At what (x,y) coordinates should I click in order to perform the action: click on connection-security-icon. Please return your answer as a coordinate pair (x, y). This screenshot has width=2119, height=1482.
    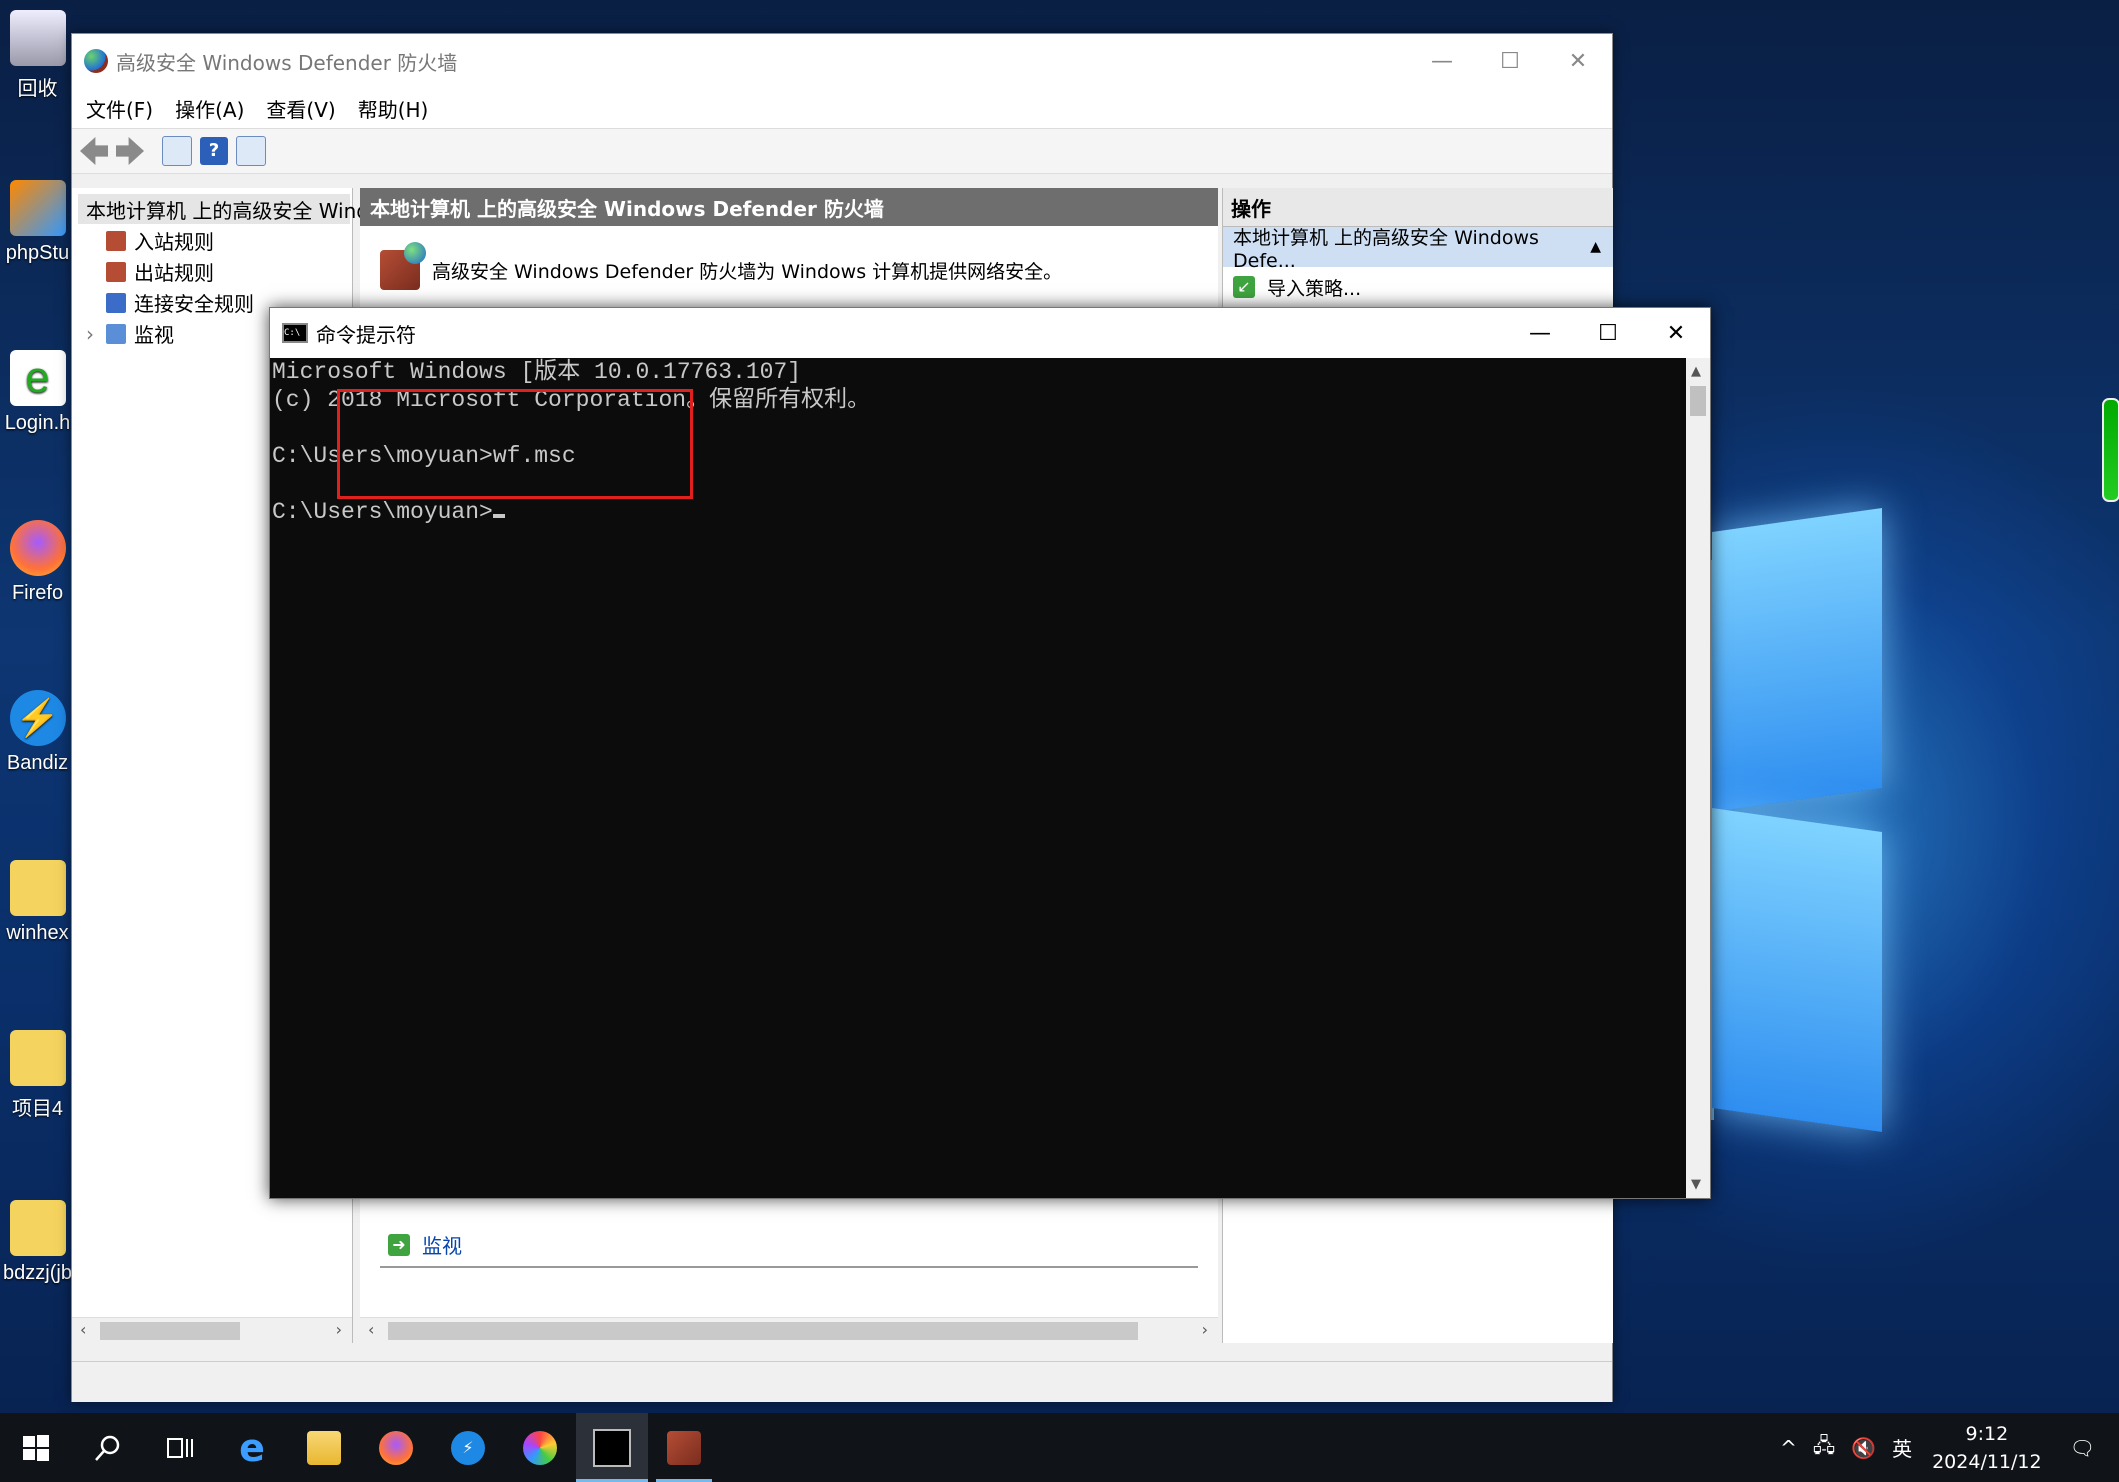
    Looking at the image, I should click on (116, 302).